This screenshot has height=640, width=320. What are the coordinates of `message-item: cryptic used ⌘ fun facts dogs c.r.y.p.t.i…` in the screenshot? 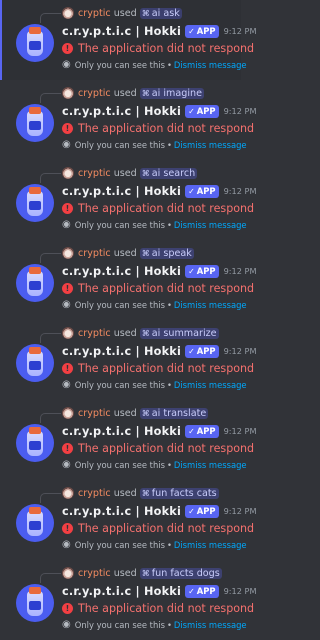 It's located at (128, 600).